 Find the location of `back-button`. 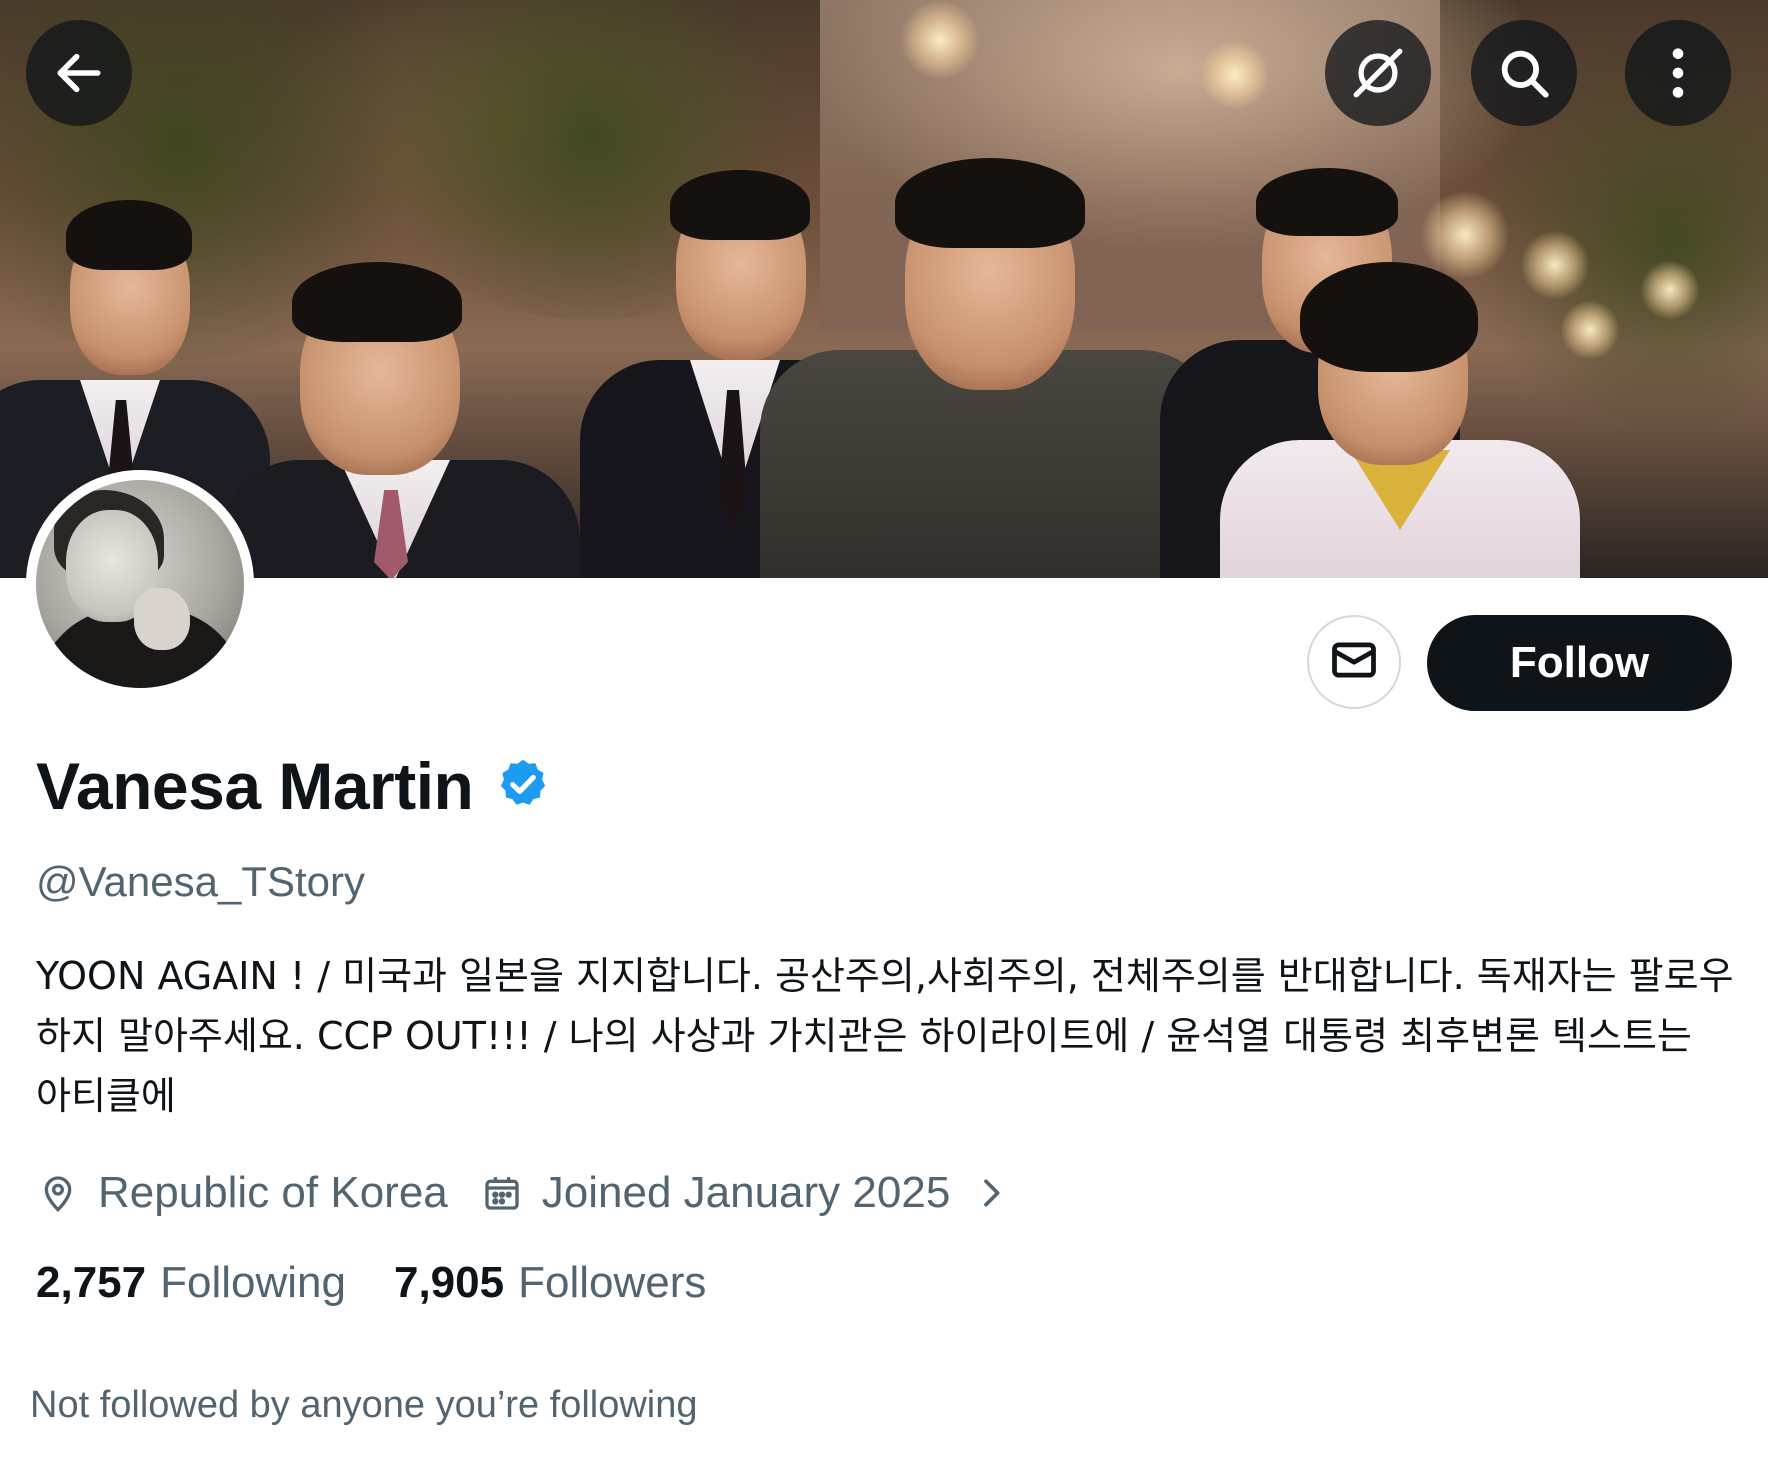

back-button is located at coordinates (79, 73).